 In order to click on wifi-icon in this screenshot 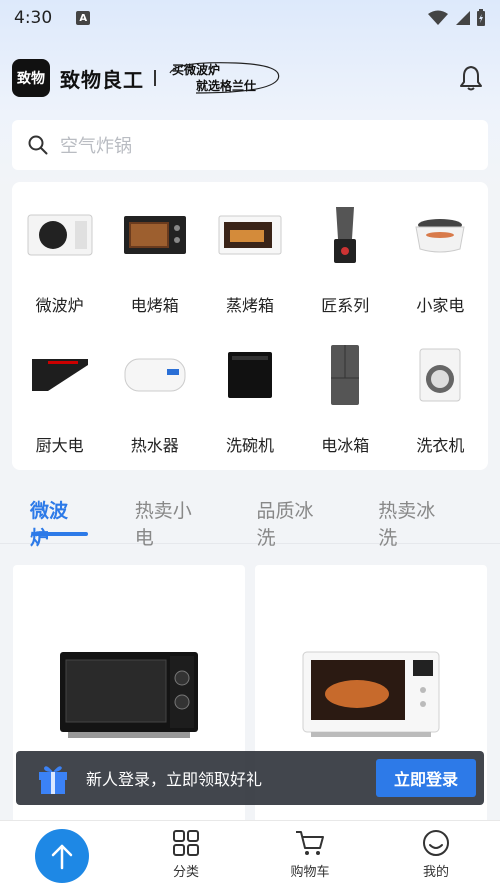, I will do `click(438, 17)`.